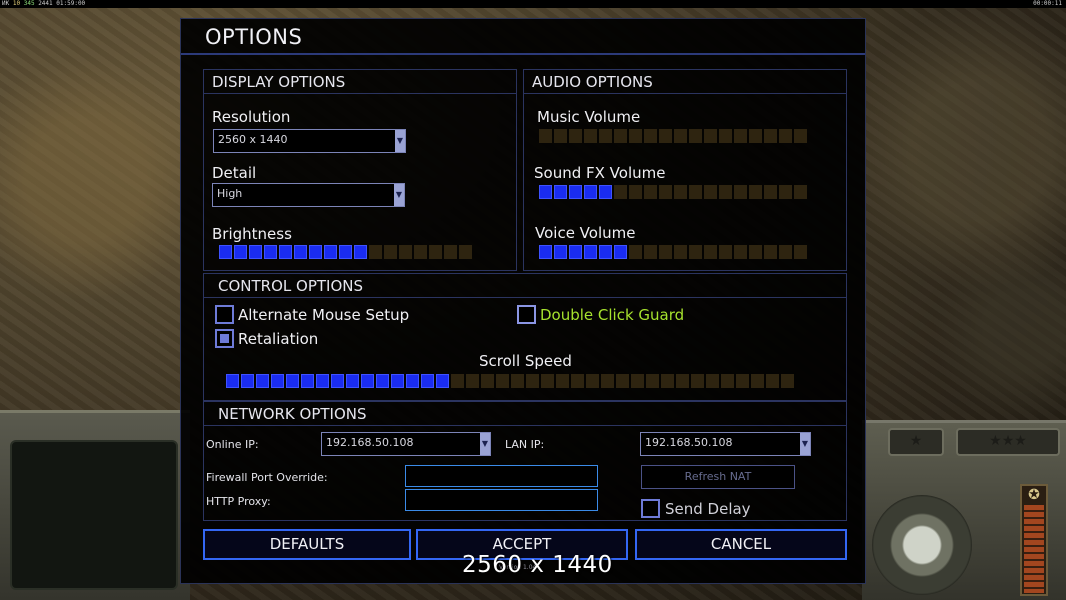 This screenshot has width=1066, height=600. I want to click on scroll-speed-slider, so click(510, 381).